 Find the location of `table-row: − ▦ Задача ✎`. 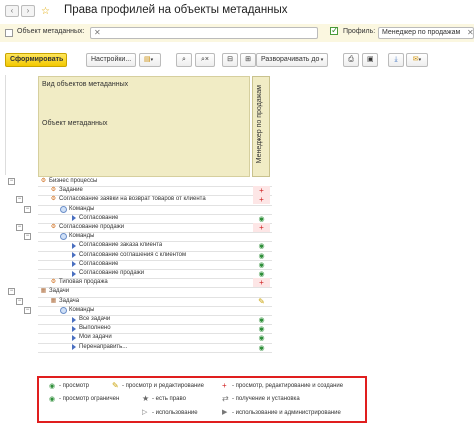

table-row: − ▦ Задача ✎ is located at coordinates (136, 302).